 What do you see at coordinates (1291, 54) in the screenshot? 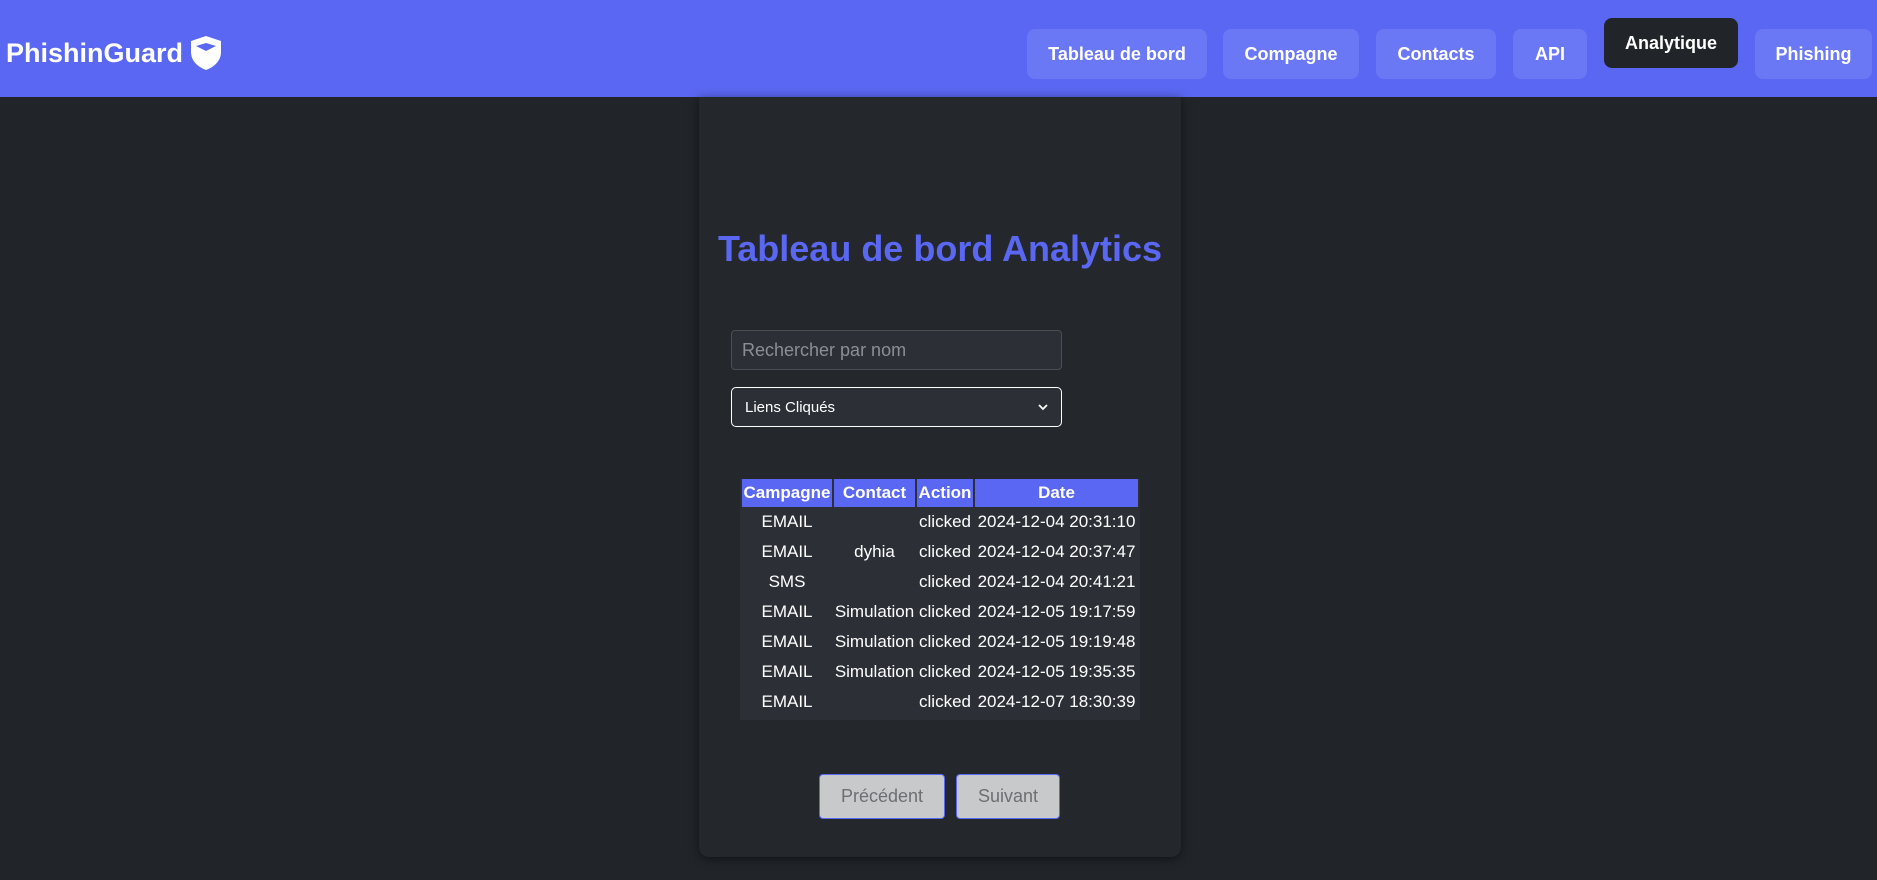
I see `nav-compagne: Compagne` at bounding box center [1291, 54].